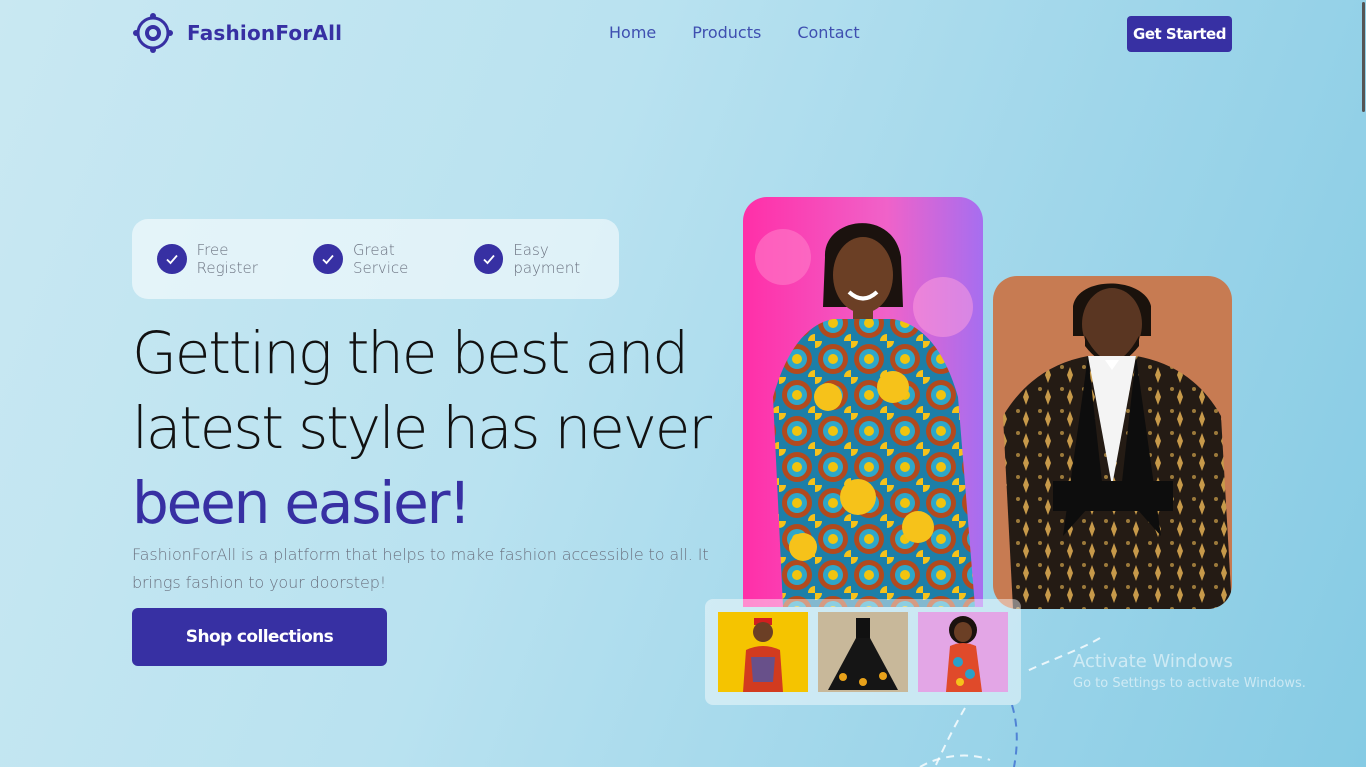  Describe the element at coordinates (302, 503) in the screenshot. I see `headline-accent: been easier!` at that location.